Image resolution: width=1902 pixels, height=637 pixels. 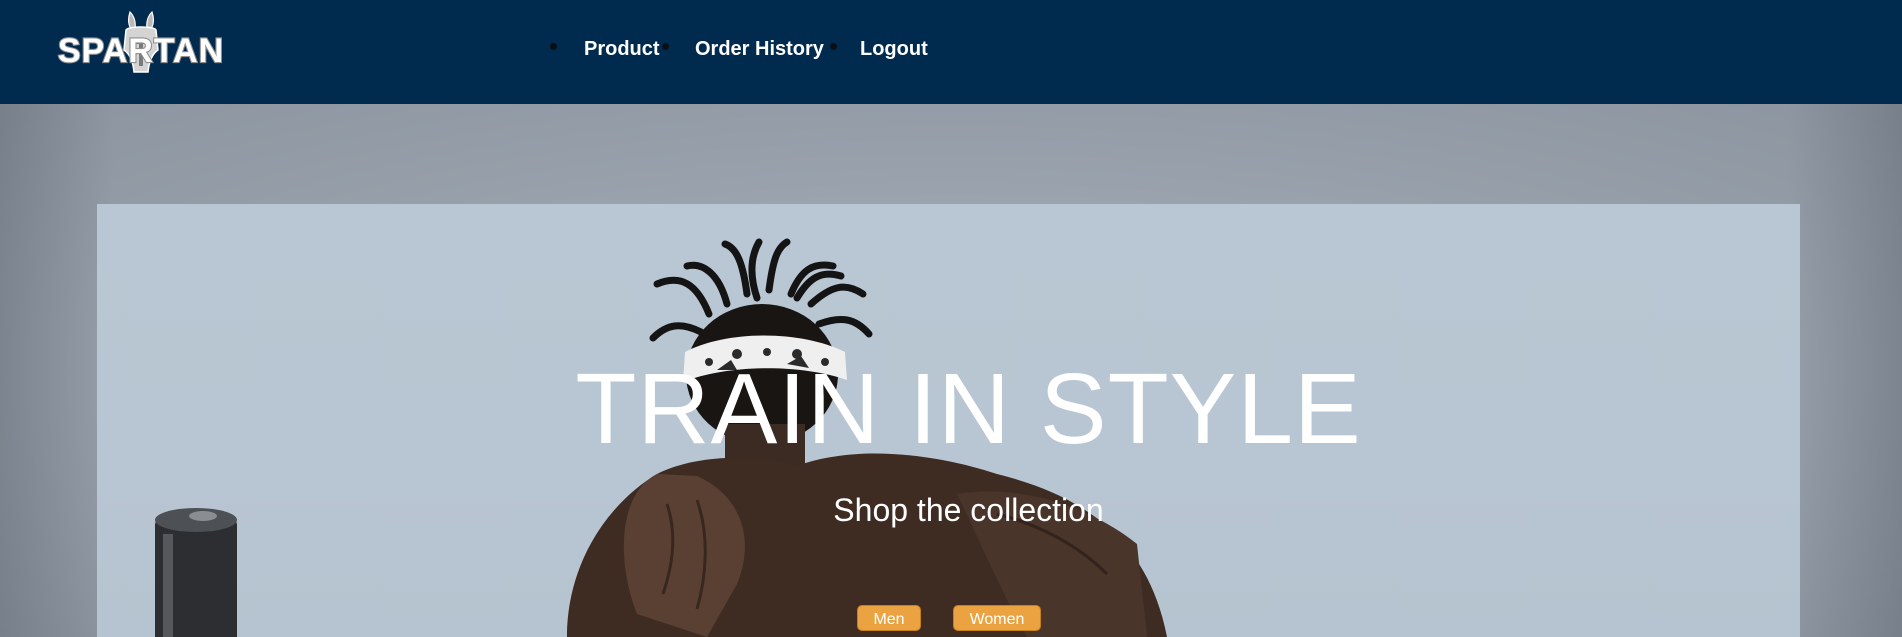 I want to click on hero-title: TRAIN IN STYLE, so click(x=968, y=409).